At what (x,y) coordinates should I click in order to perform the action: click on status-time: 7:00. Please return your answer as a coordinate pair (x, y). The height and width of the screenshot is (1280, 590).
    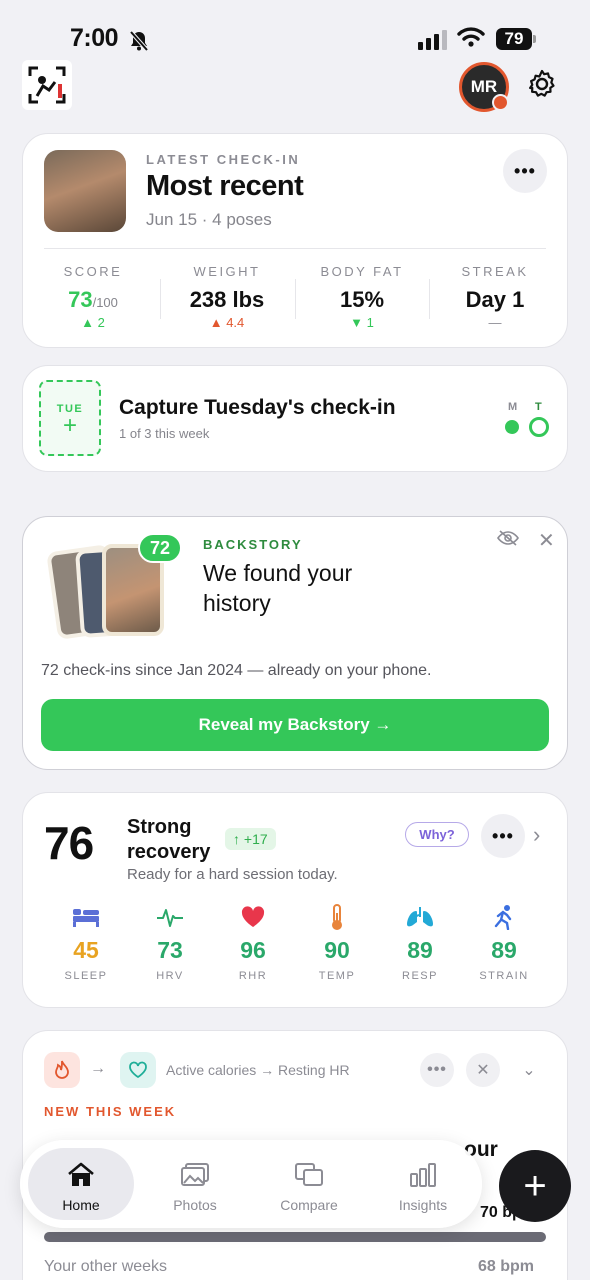
    Looking at the image, I should click on (94, 38).